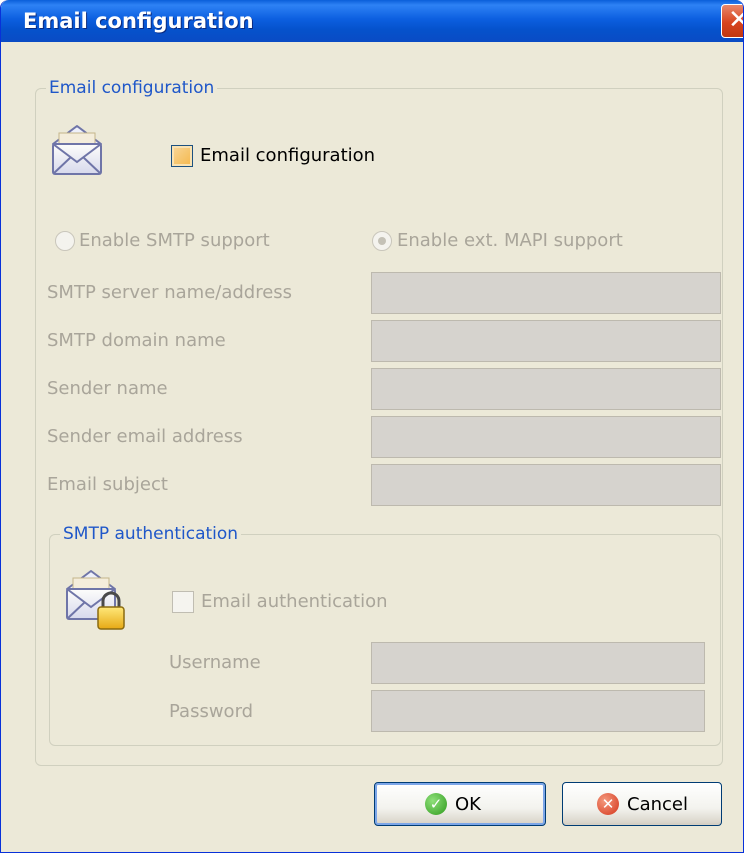 The width and height of the screenshot is (744, 853). I want to click on smtp-server-input, so click(546, 293).